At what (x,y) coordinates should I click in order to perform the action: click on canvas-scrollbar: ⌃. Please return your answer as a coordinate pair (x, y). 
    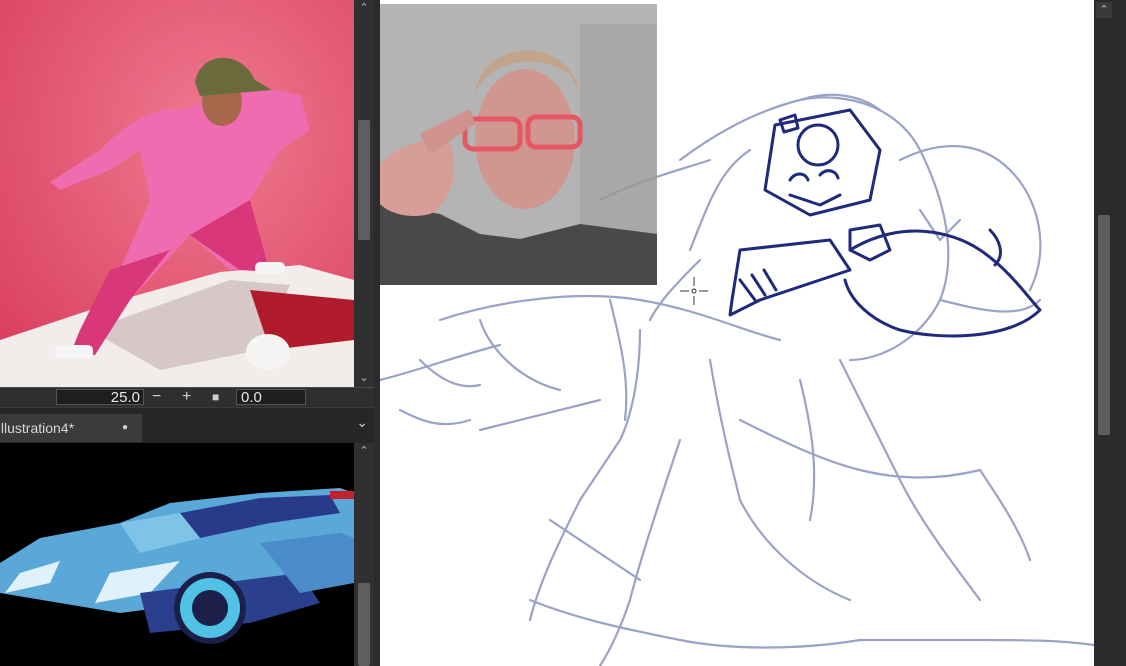
    Looking at the image, I should click on (1110, 333).